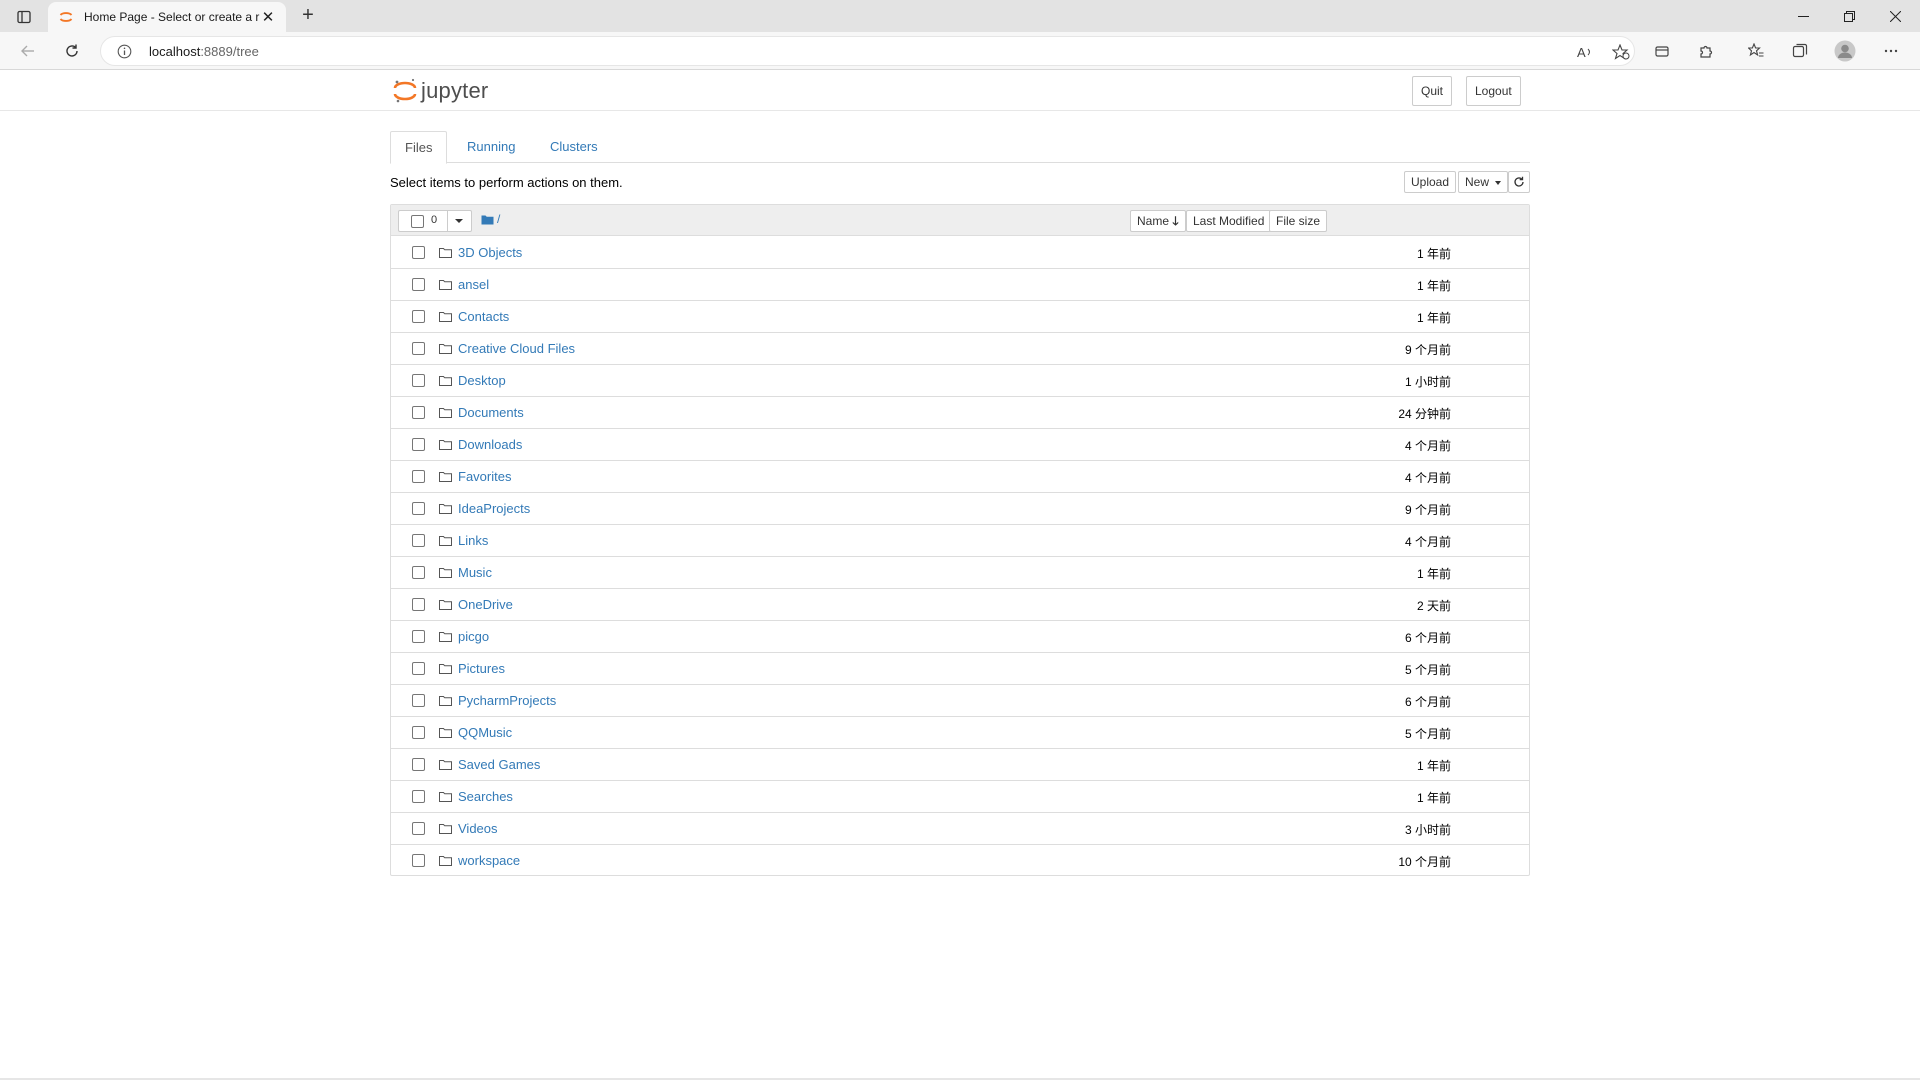 The image size is (1920, 1080). Describe the element at coordinates (494, 508) in the screenshot. I see `file-name-link: IdeaProjects` at that location.